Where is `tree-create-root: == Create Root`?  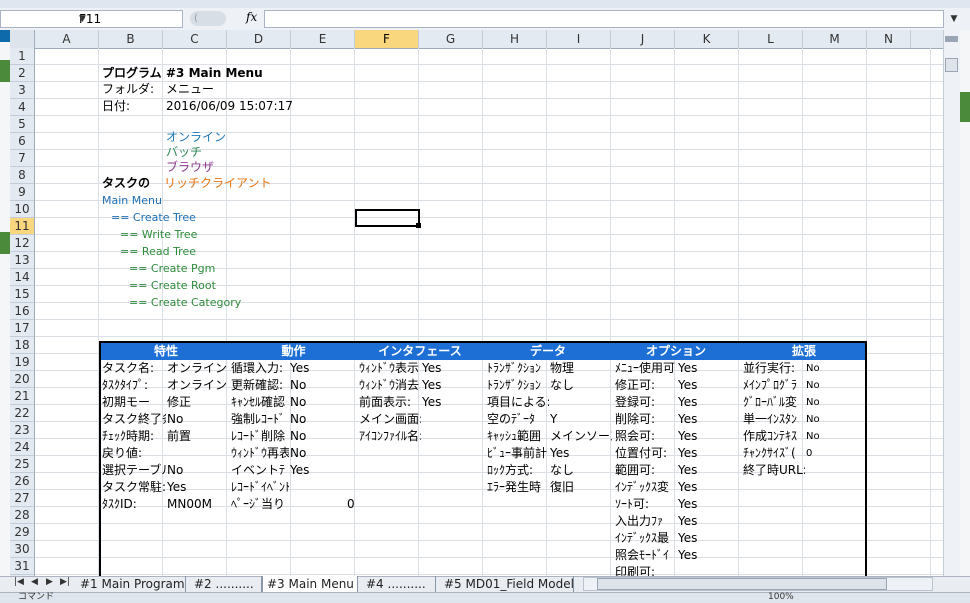 tree-create-root: == Create Root is located at coordinates (172, 285).